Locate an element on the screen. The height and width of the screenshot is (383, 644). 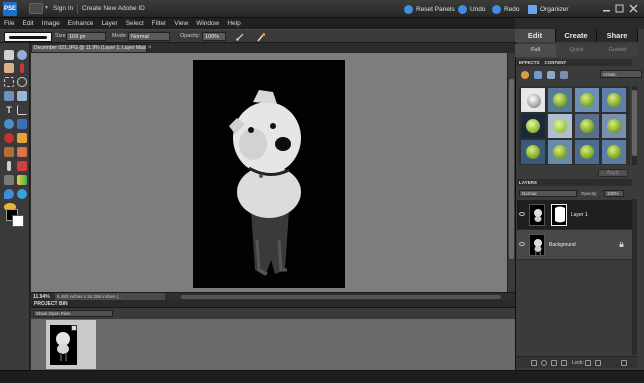
tab-share: Share is located at coordinates (617, 35).